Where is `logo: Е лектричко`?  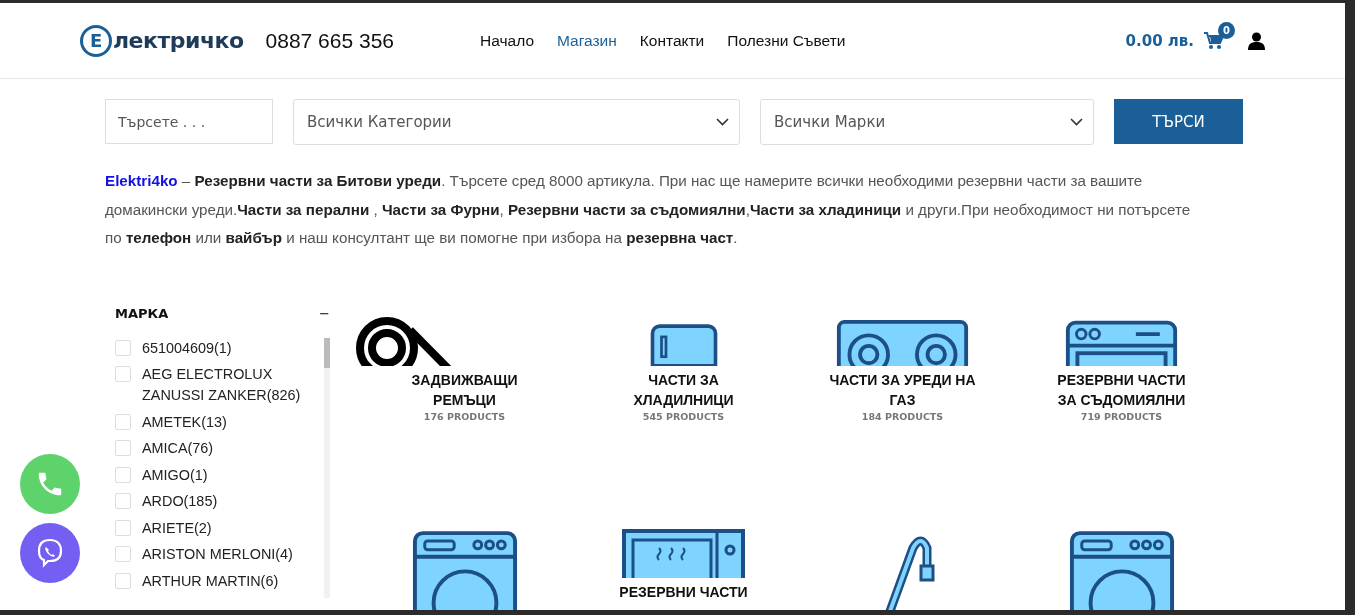 logo: Е лектричко is located at coordinates (162, 40).